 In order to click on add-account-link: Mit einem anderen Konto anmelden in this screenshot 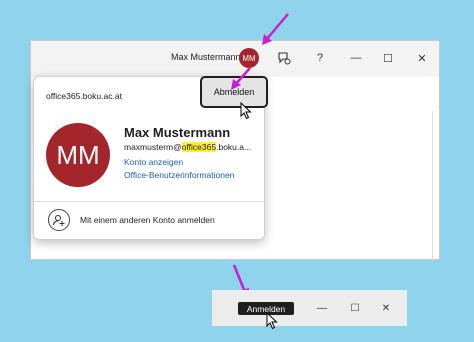, I will do `click(147, 220)`.